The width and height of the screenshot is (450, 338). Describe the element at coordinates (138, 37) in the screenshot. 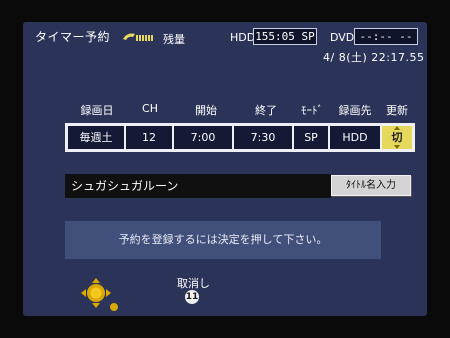

I see `disc-remaining-icon` at that location.